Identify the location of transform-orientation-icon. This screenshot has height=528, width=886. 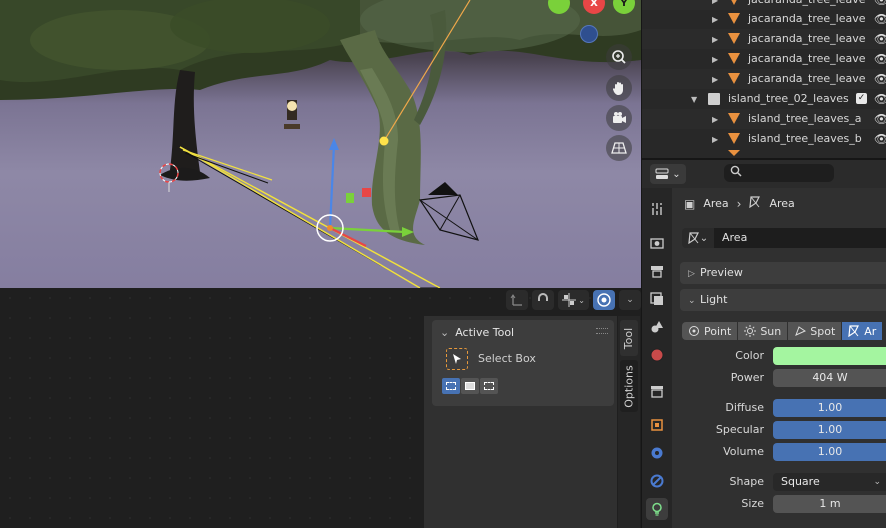
(517, 300).